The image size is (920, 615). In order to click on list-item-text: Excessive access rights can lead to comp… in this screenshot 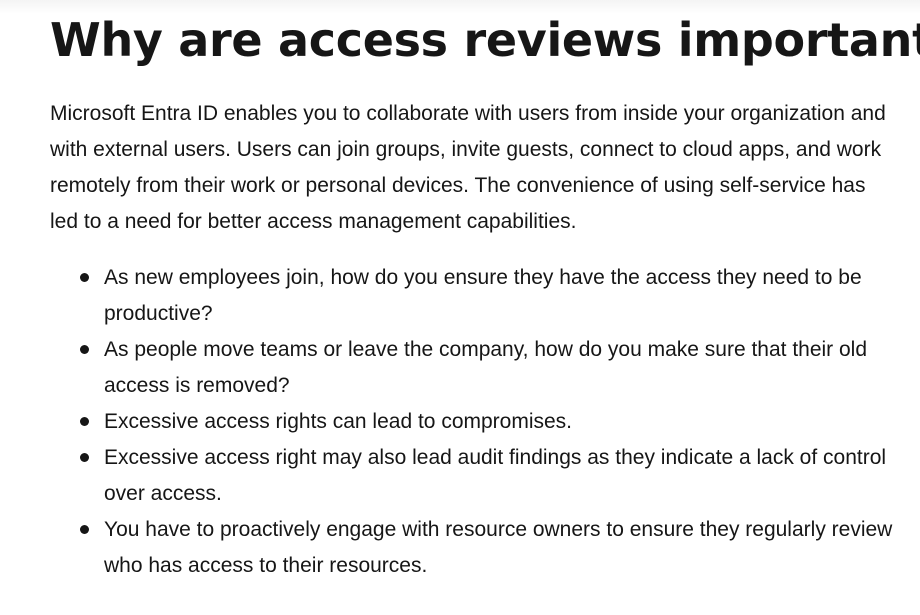, I will do `click(338, 421)`.